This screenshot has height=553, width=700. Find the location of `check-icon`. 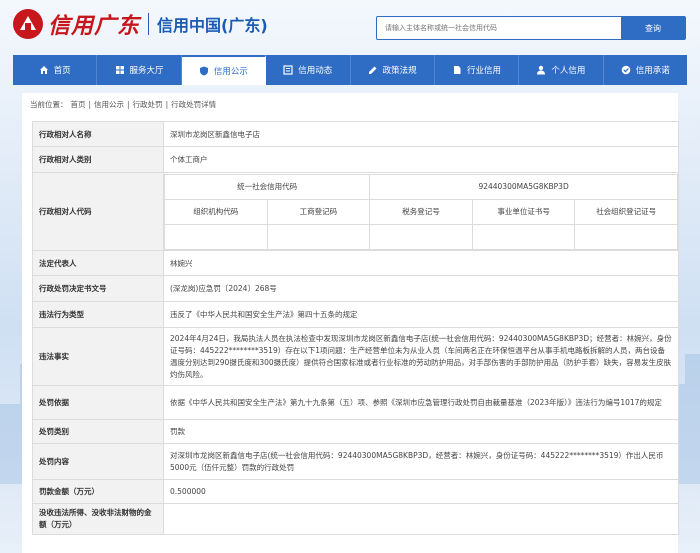

check-icon is located at coordinates (626, 70).